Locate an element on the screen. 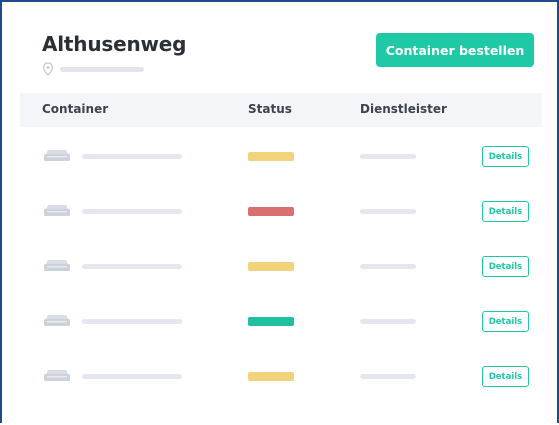  column-header-status: Status is located at coordinates (270, 109).